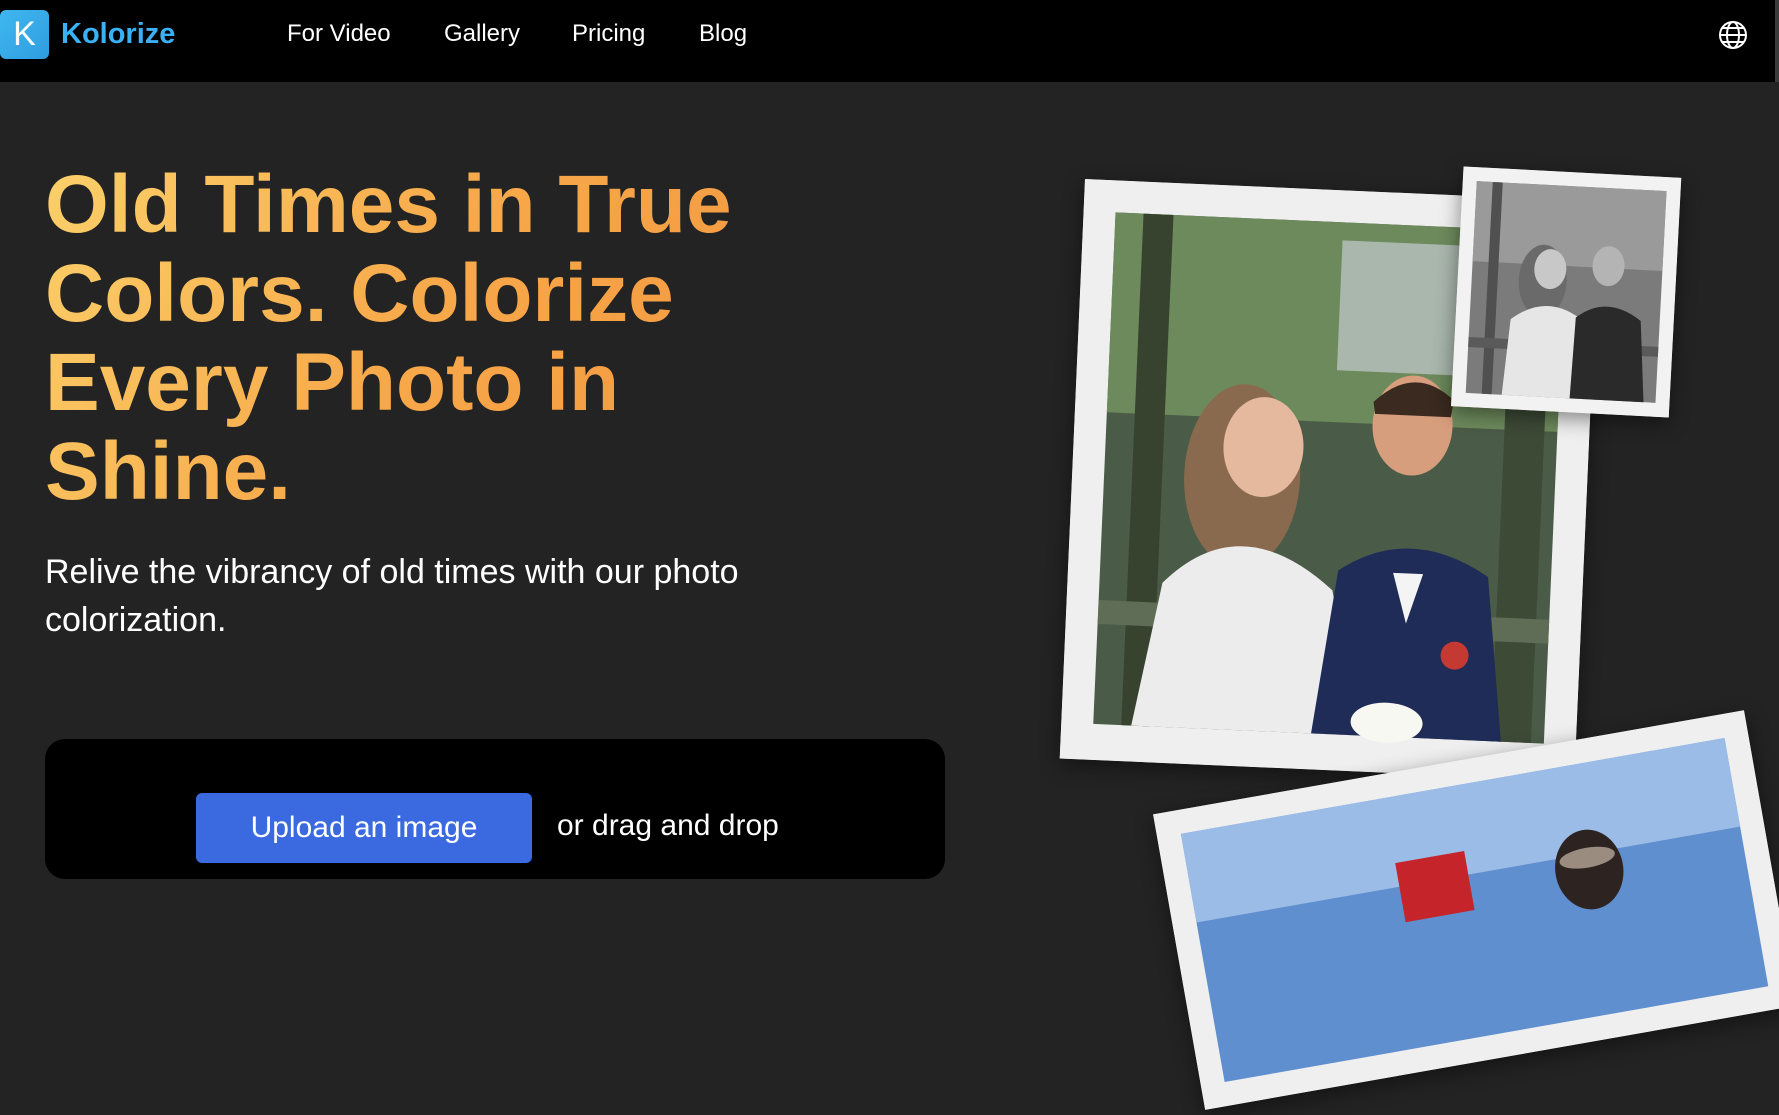 The height and width of the screenshot is (1115, 1779). What do you see at coordinates (1733, 35) in the screenshot?
I see `globe-icon` at bounding box center [1733, 35].